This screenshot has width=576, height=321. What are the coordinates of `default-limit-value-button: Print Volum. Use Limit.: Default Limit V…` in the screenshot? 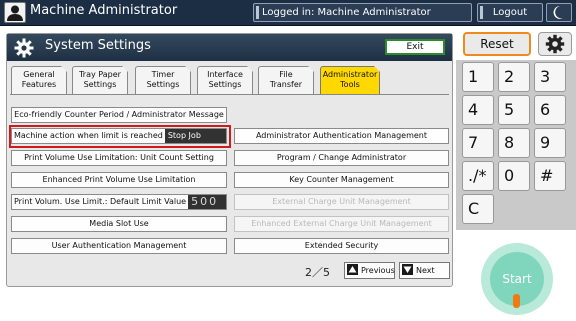 It's located at (119, 202).